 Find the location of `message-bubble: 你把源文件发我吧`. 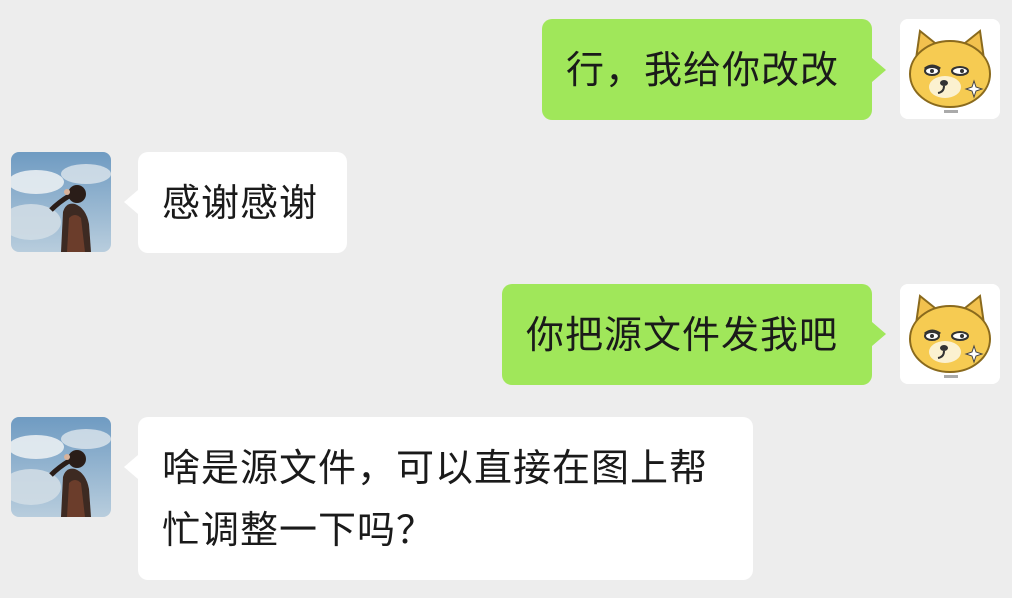

message-bubble: 你把源文件发我吧 is located at coordinates (687, 334).